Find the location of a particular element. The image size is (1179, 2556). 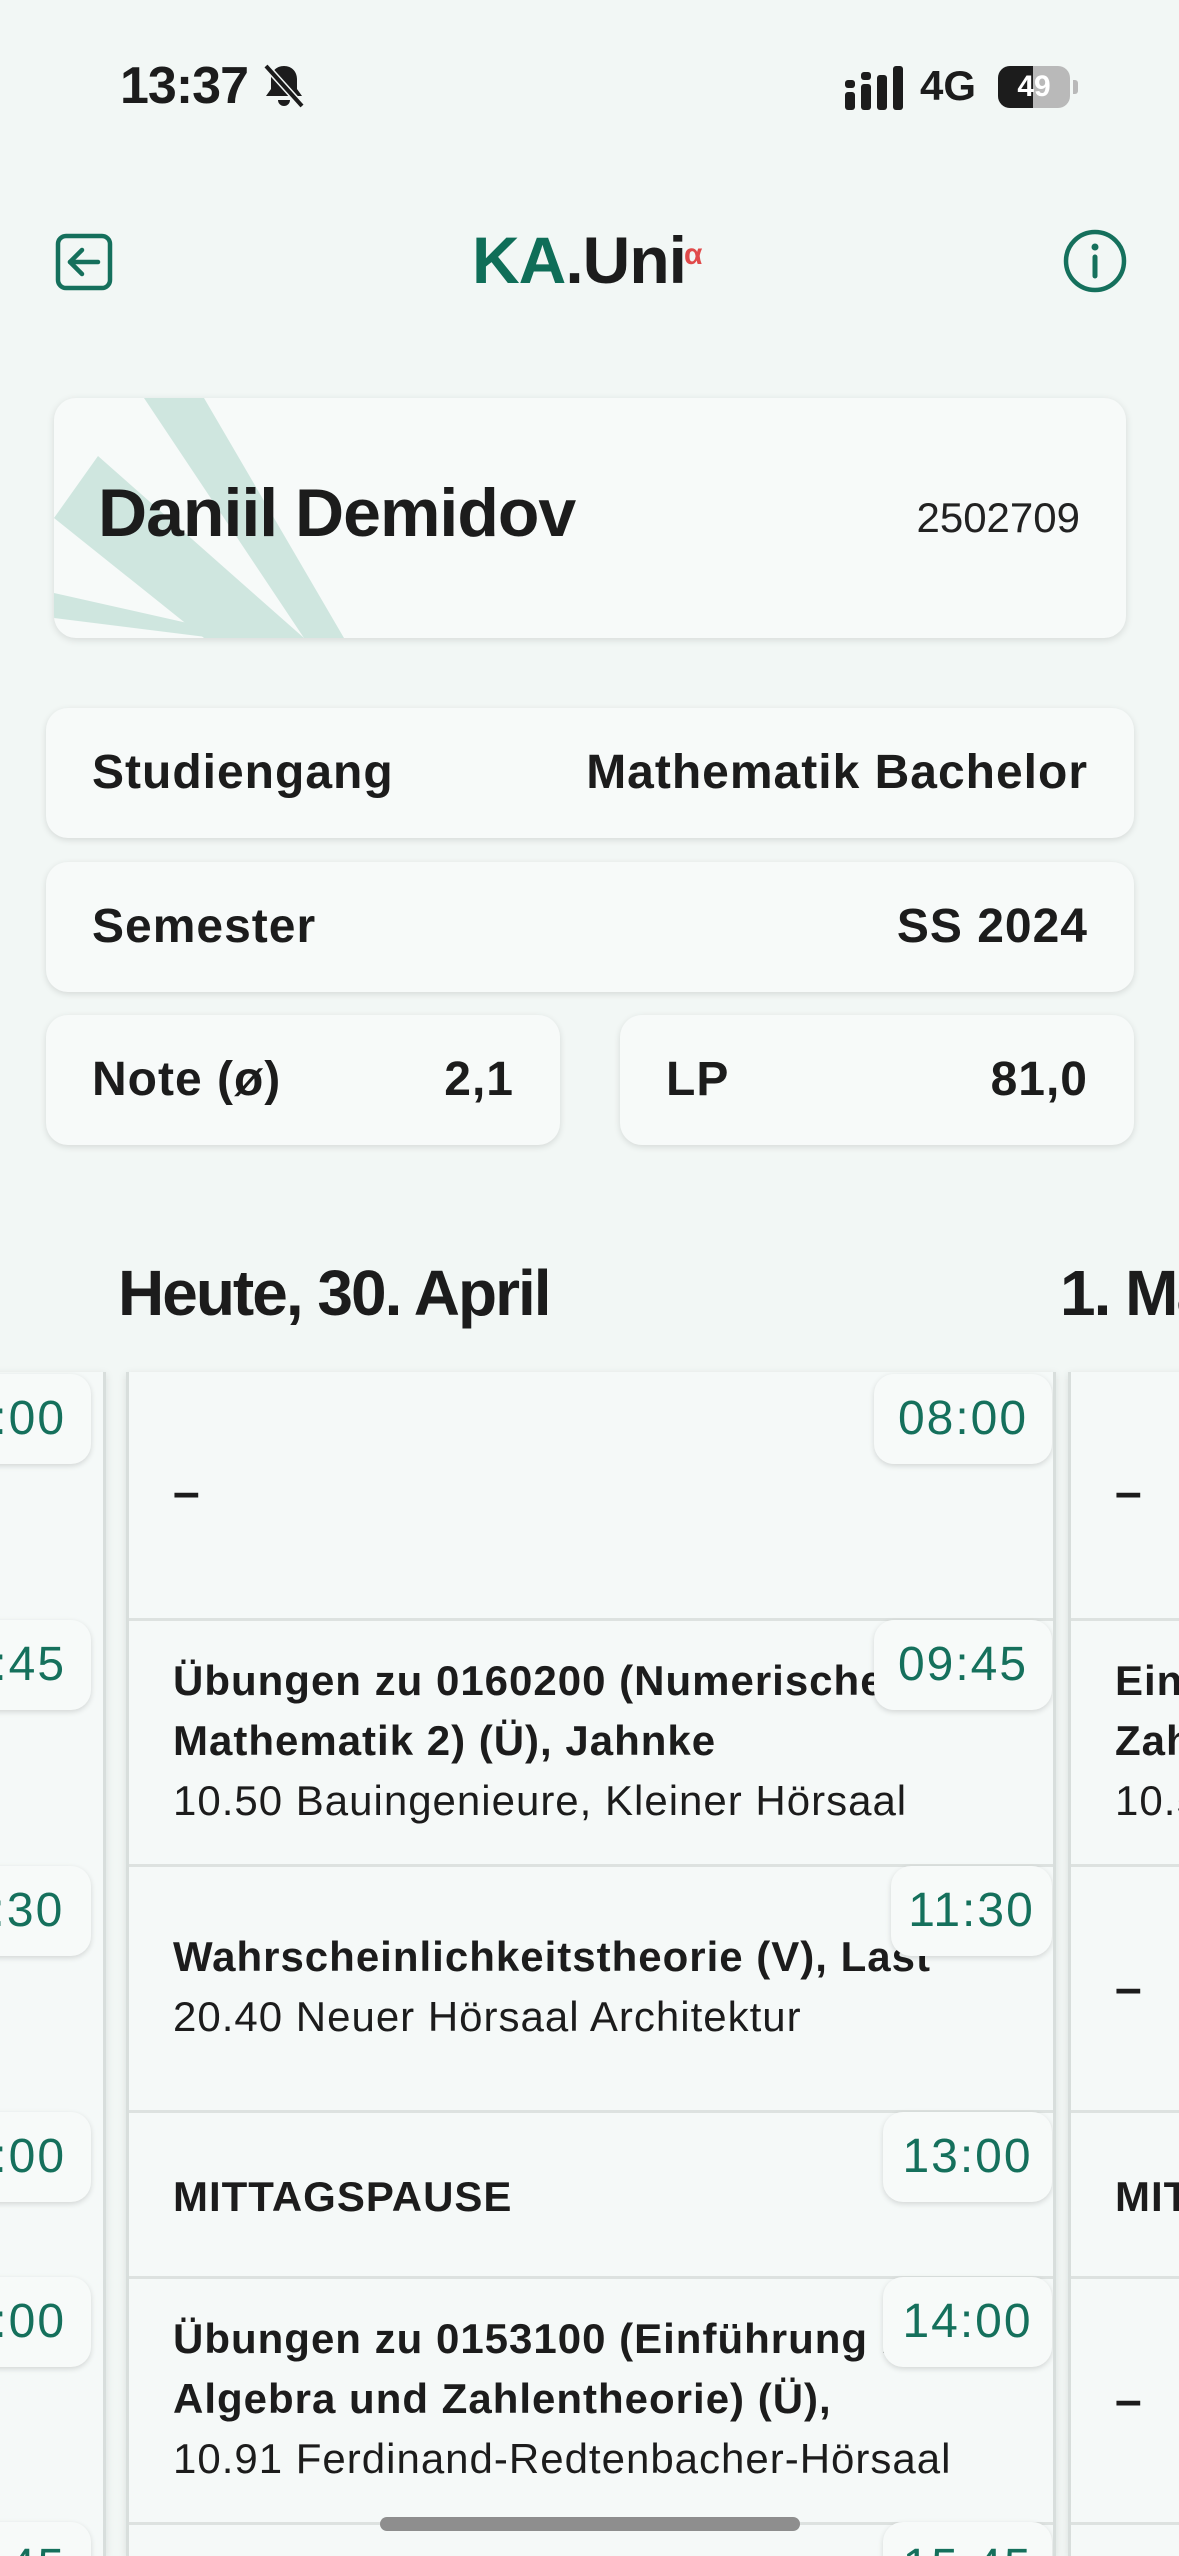

lesson-title: Zahlentheorie is located at coordinates (1147, 1740).